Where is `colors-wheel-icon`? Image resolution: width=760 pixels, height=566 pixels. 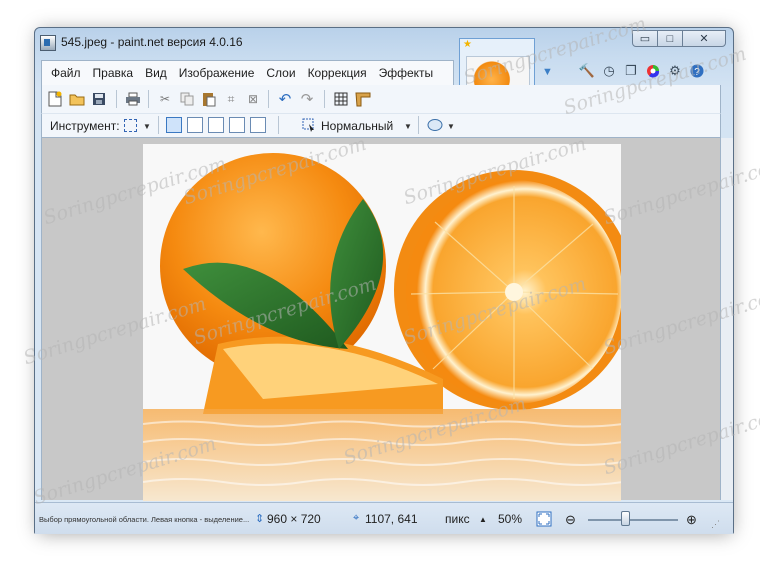
colors-wheel-icon is located at coordinates (653, 71).